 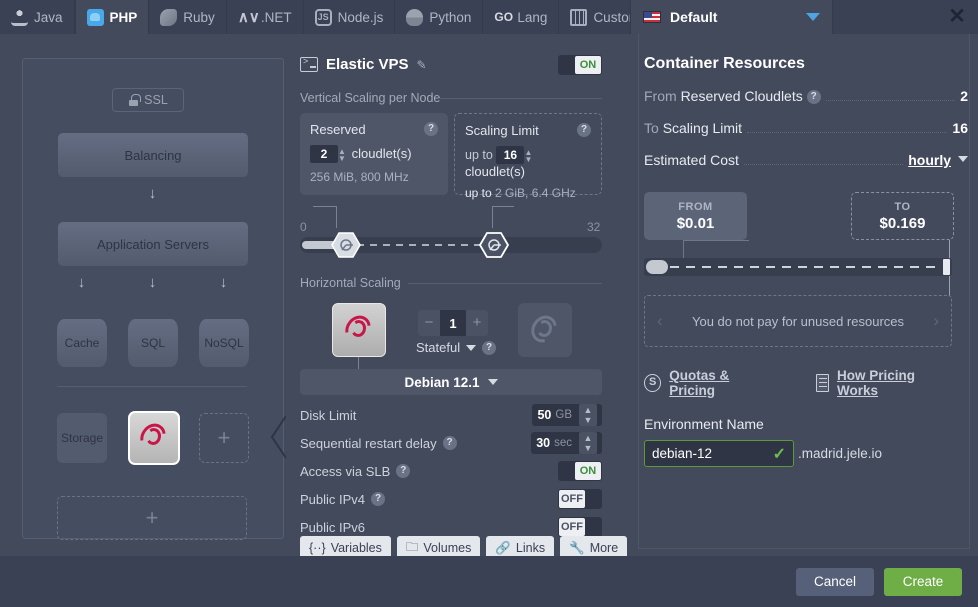 What do you see at coordinates (806, 163) in the screenshot?
I see `row-estimated-cost: Estimated Cost hourly` at bounding box center [806, 163].